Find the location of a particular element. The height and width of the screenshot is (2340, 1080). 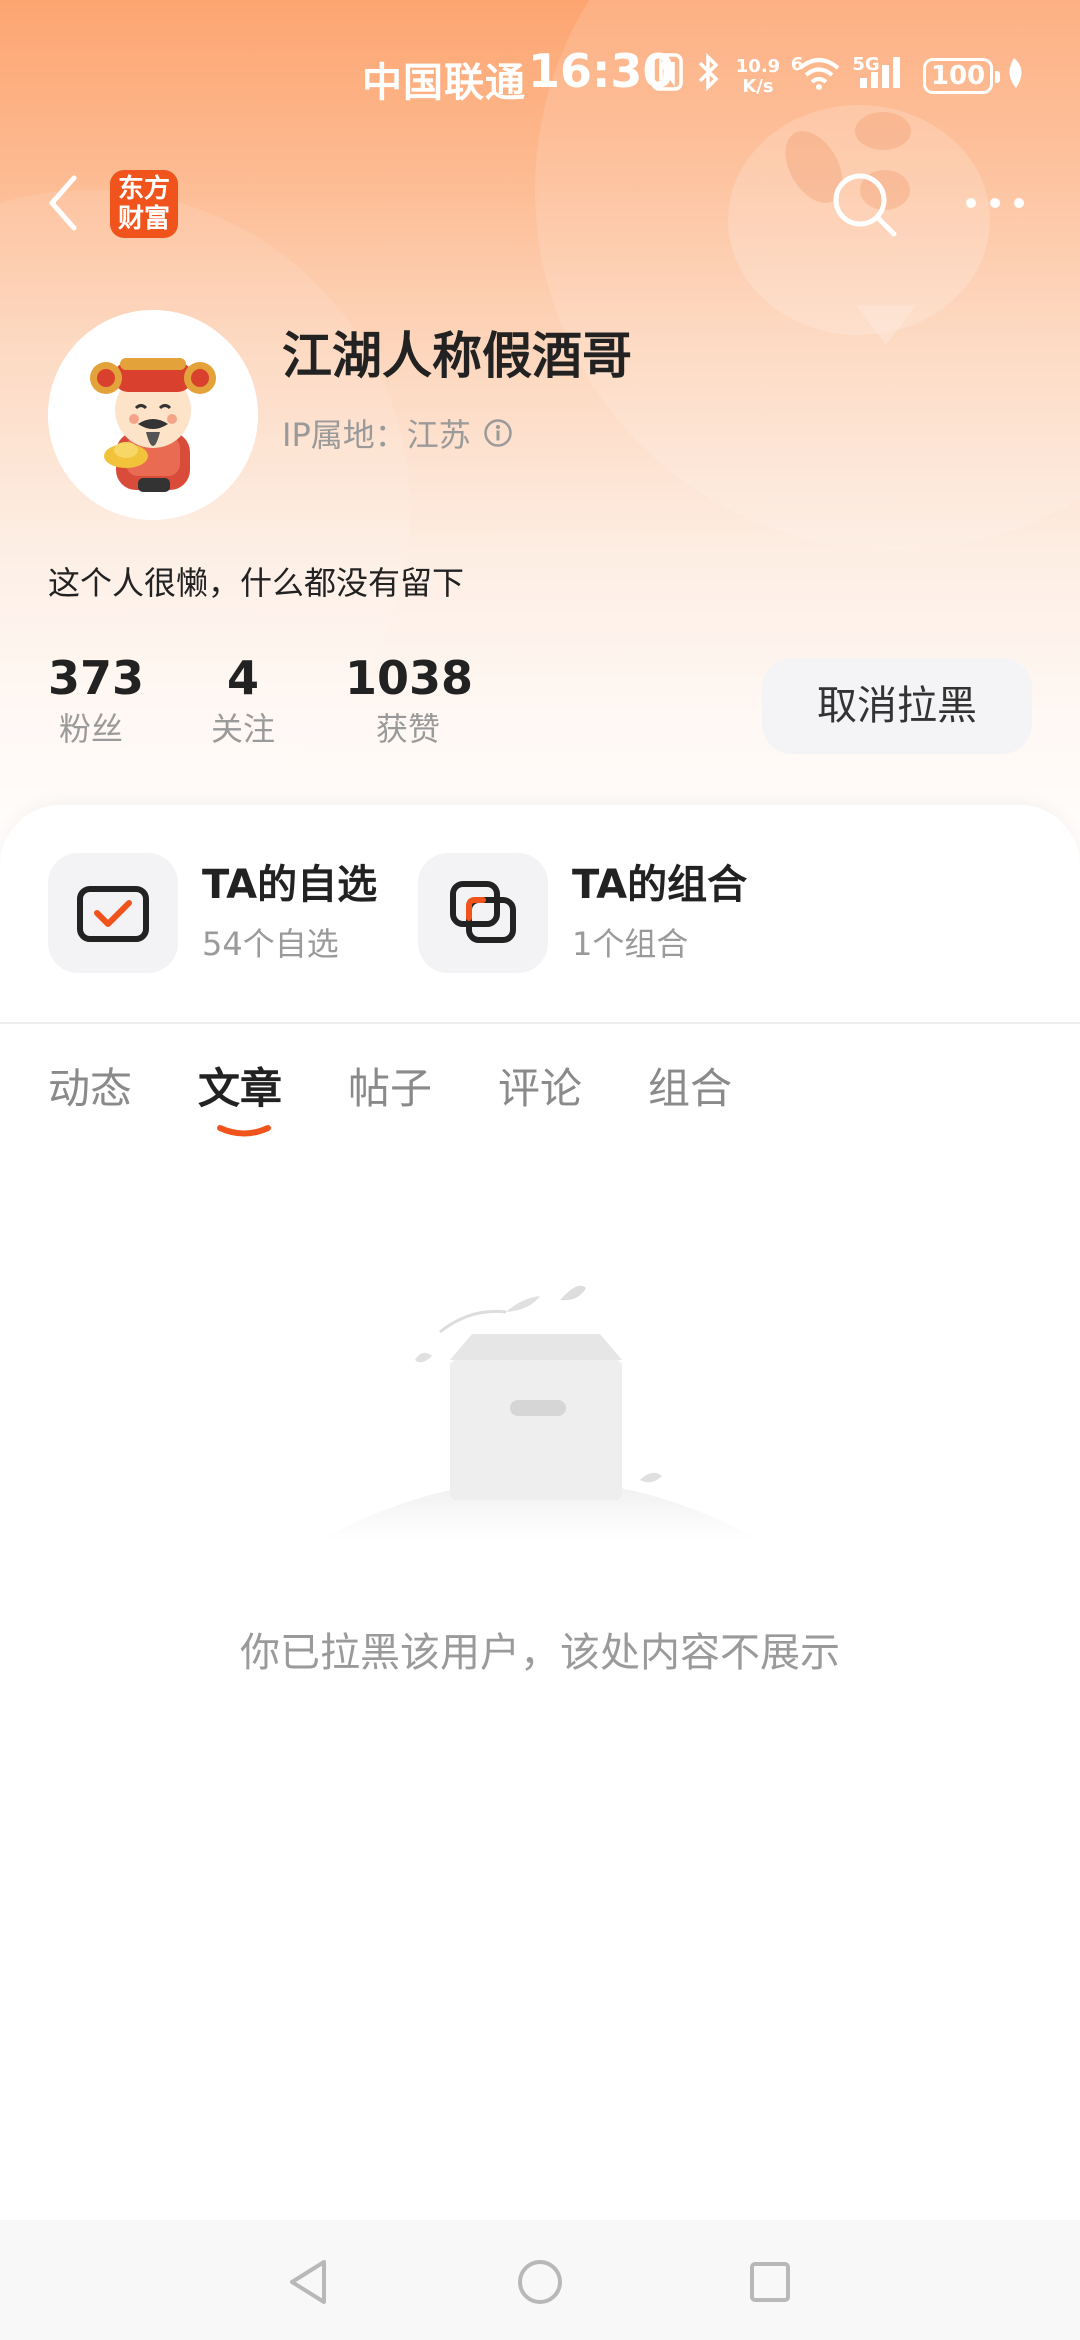

nav-home-icon is located at coordinates (540, 2282).